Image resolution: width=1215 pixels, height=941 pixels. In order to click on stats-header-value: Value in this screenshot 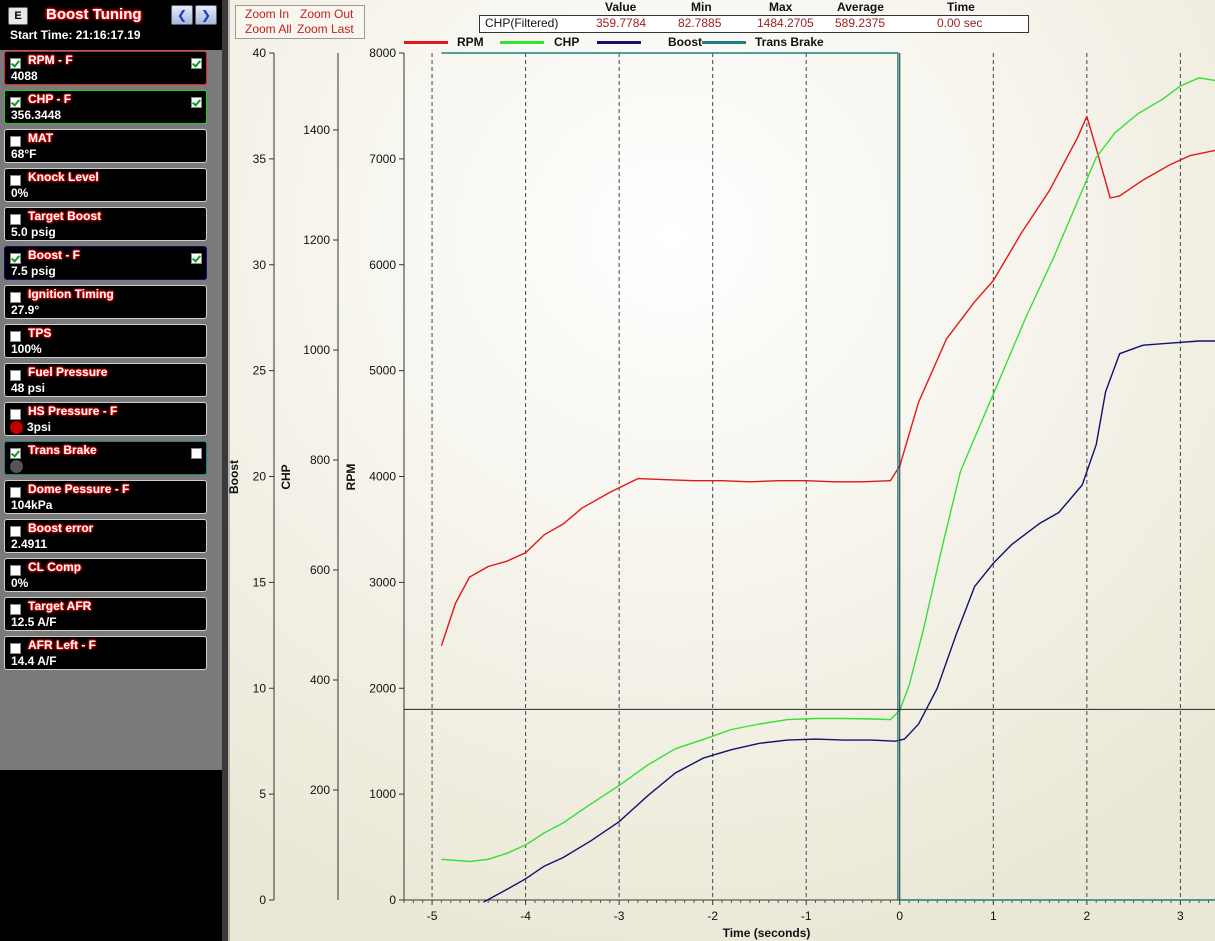, I will do `click(621, 7)`.